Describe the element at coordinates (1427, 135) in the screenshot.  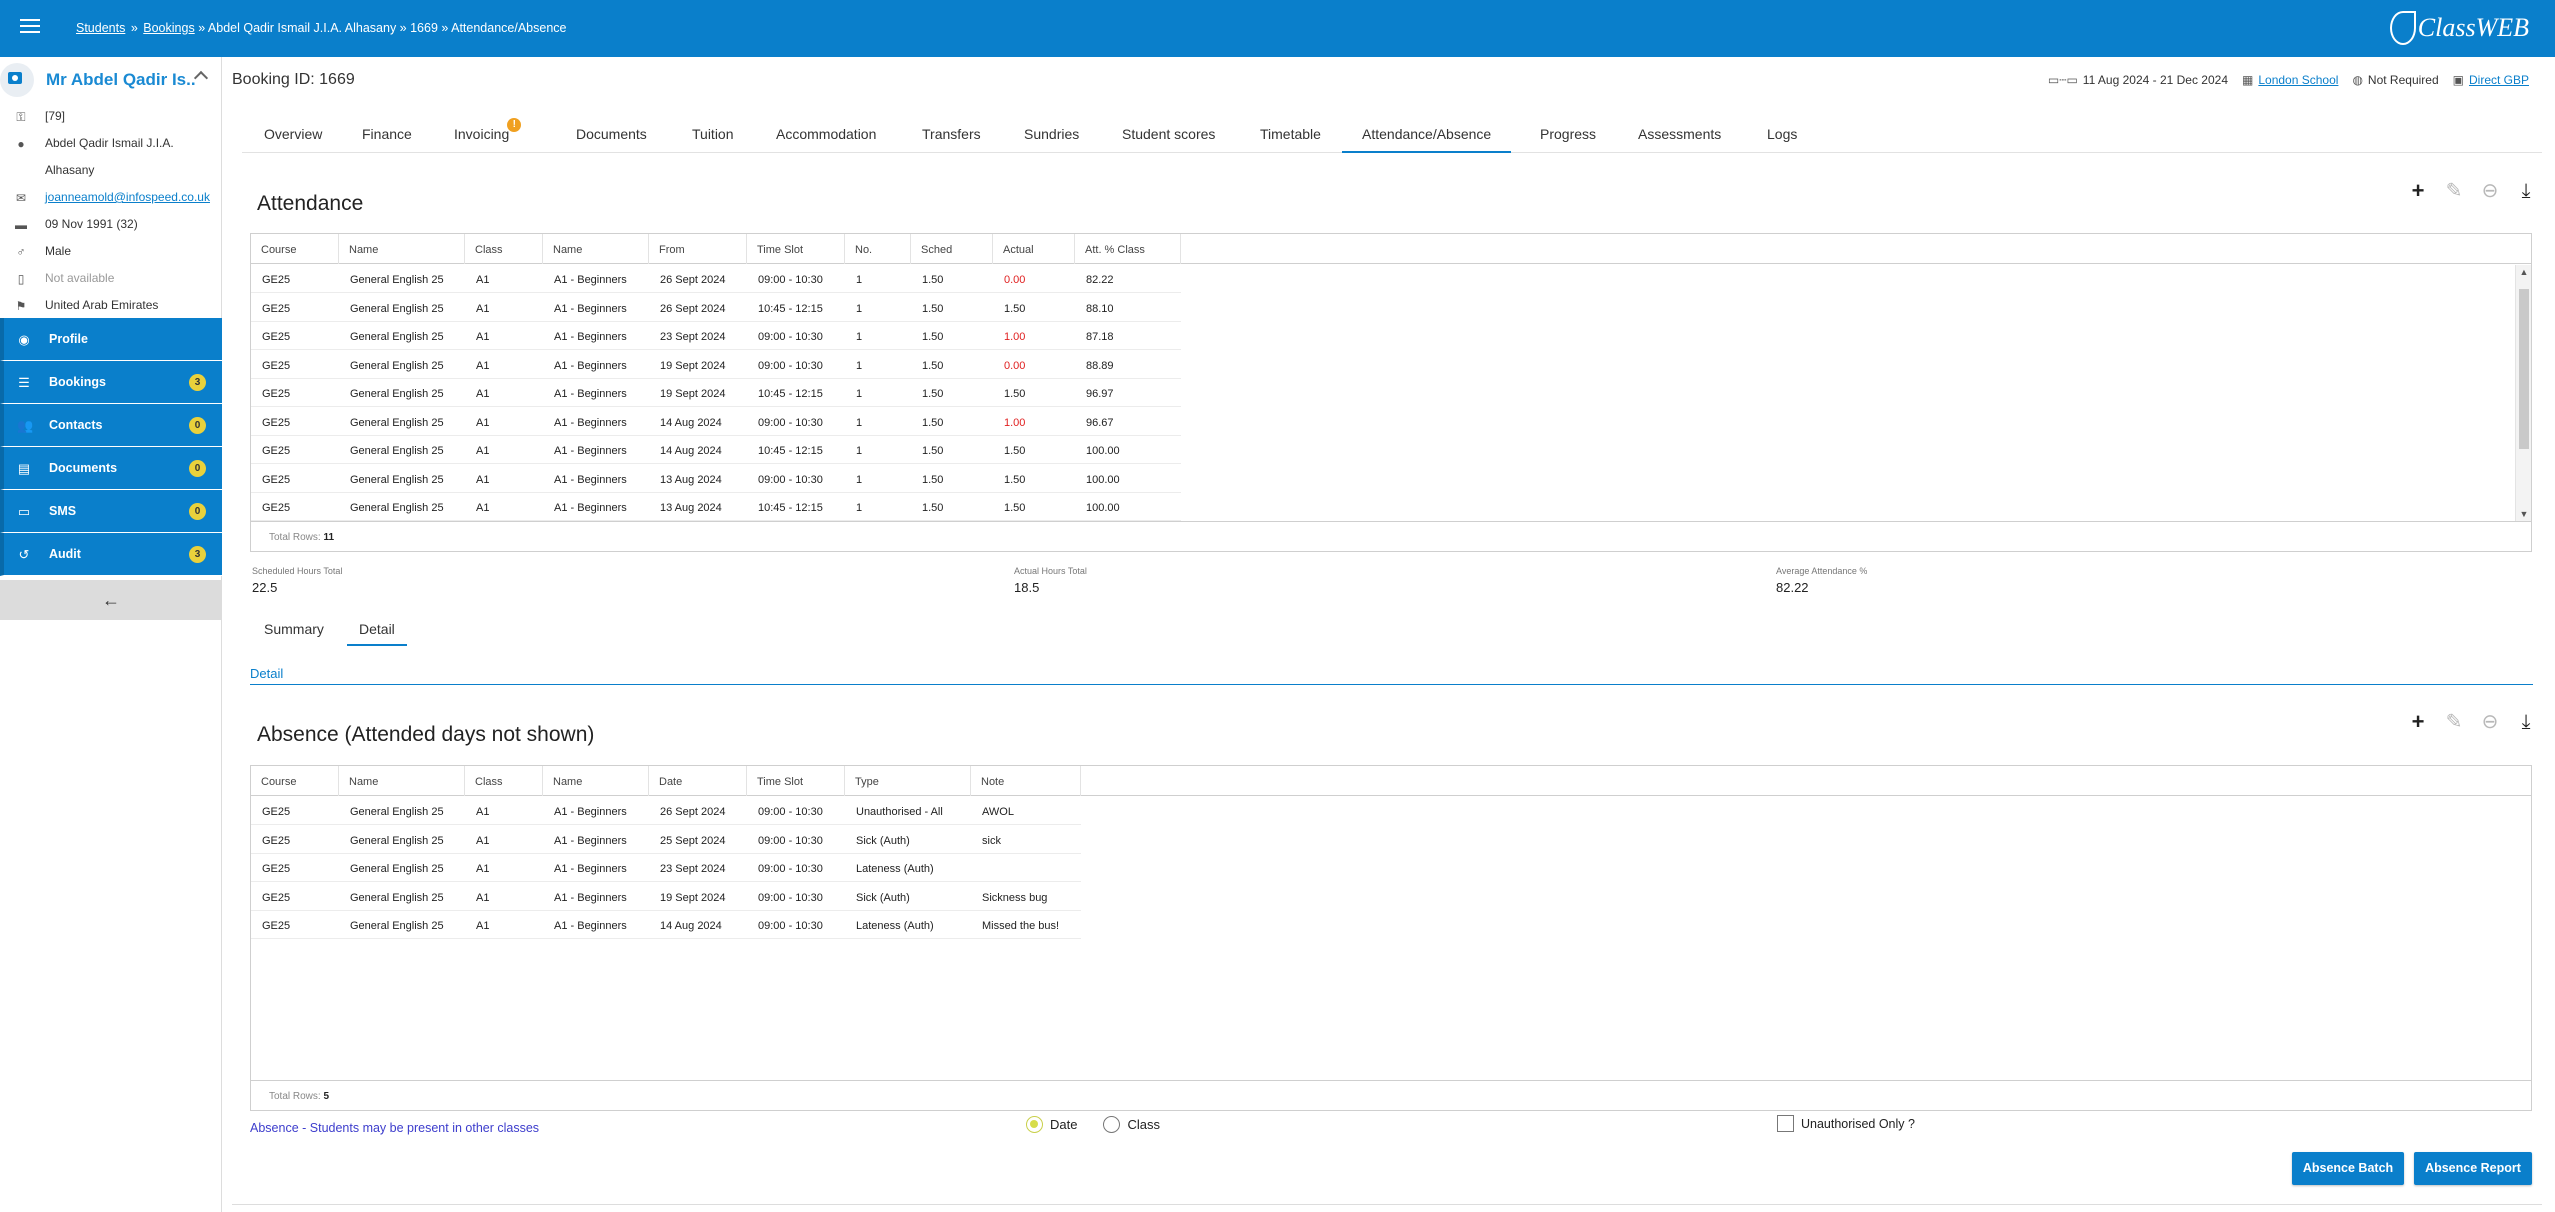
I see `tab-attendance-absence: Attendance/Absence` at that location.